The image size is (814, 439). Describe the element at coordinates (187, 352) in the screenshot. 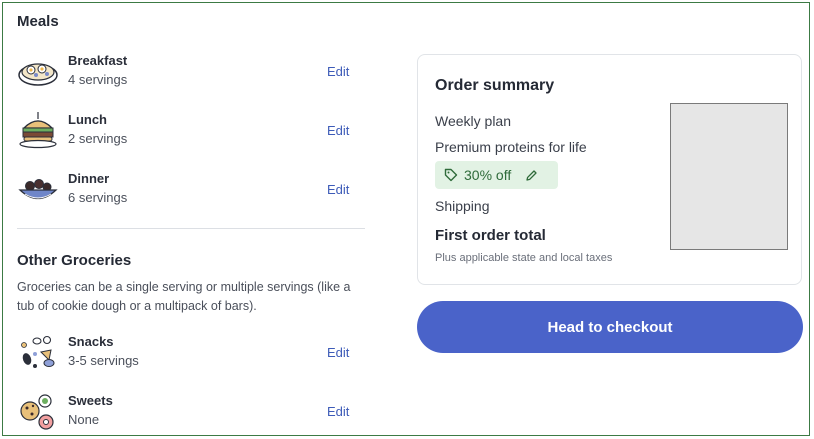

I see `grocery-row-snacks: Snacks 3-5 servings Edit` at that location.